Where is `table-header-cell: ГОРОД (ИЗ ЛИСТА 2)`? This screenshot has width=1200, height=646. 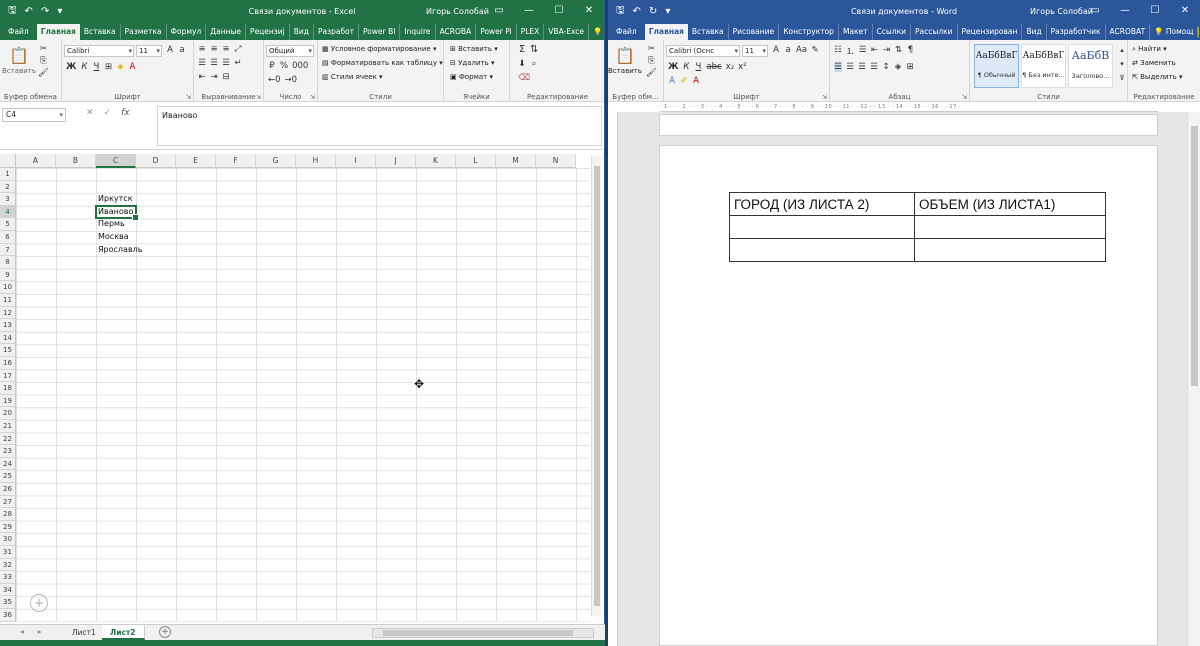
table-header-cell: ГОРОД (ИЗ ЛИСТА 2) is located at coordinates (822, 204).